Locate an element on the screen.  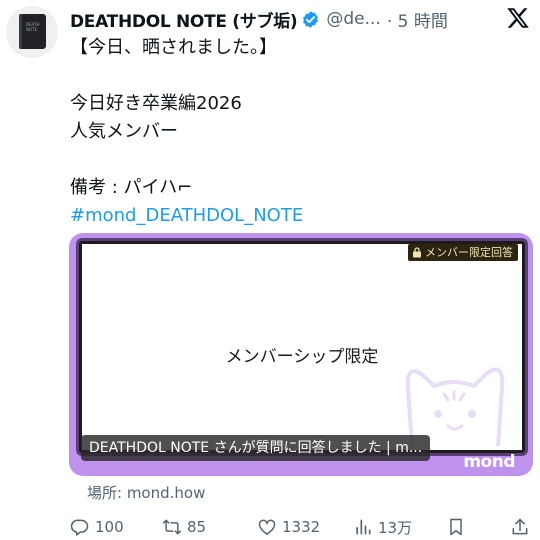
views-icon is located at coordinates (363, 527).